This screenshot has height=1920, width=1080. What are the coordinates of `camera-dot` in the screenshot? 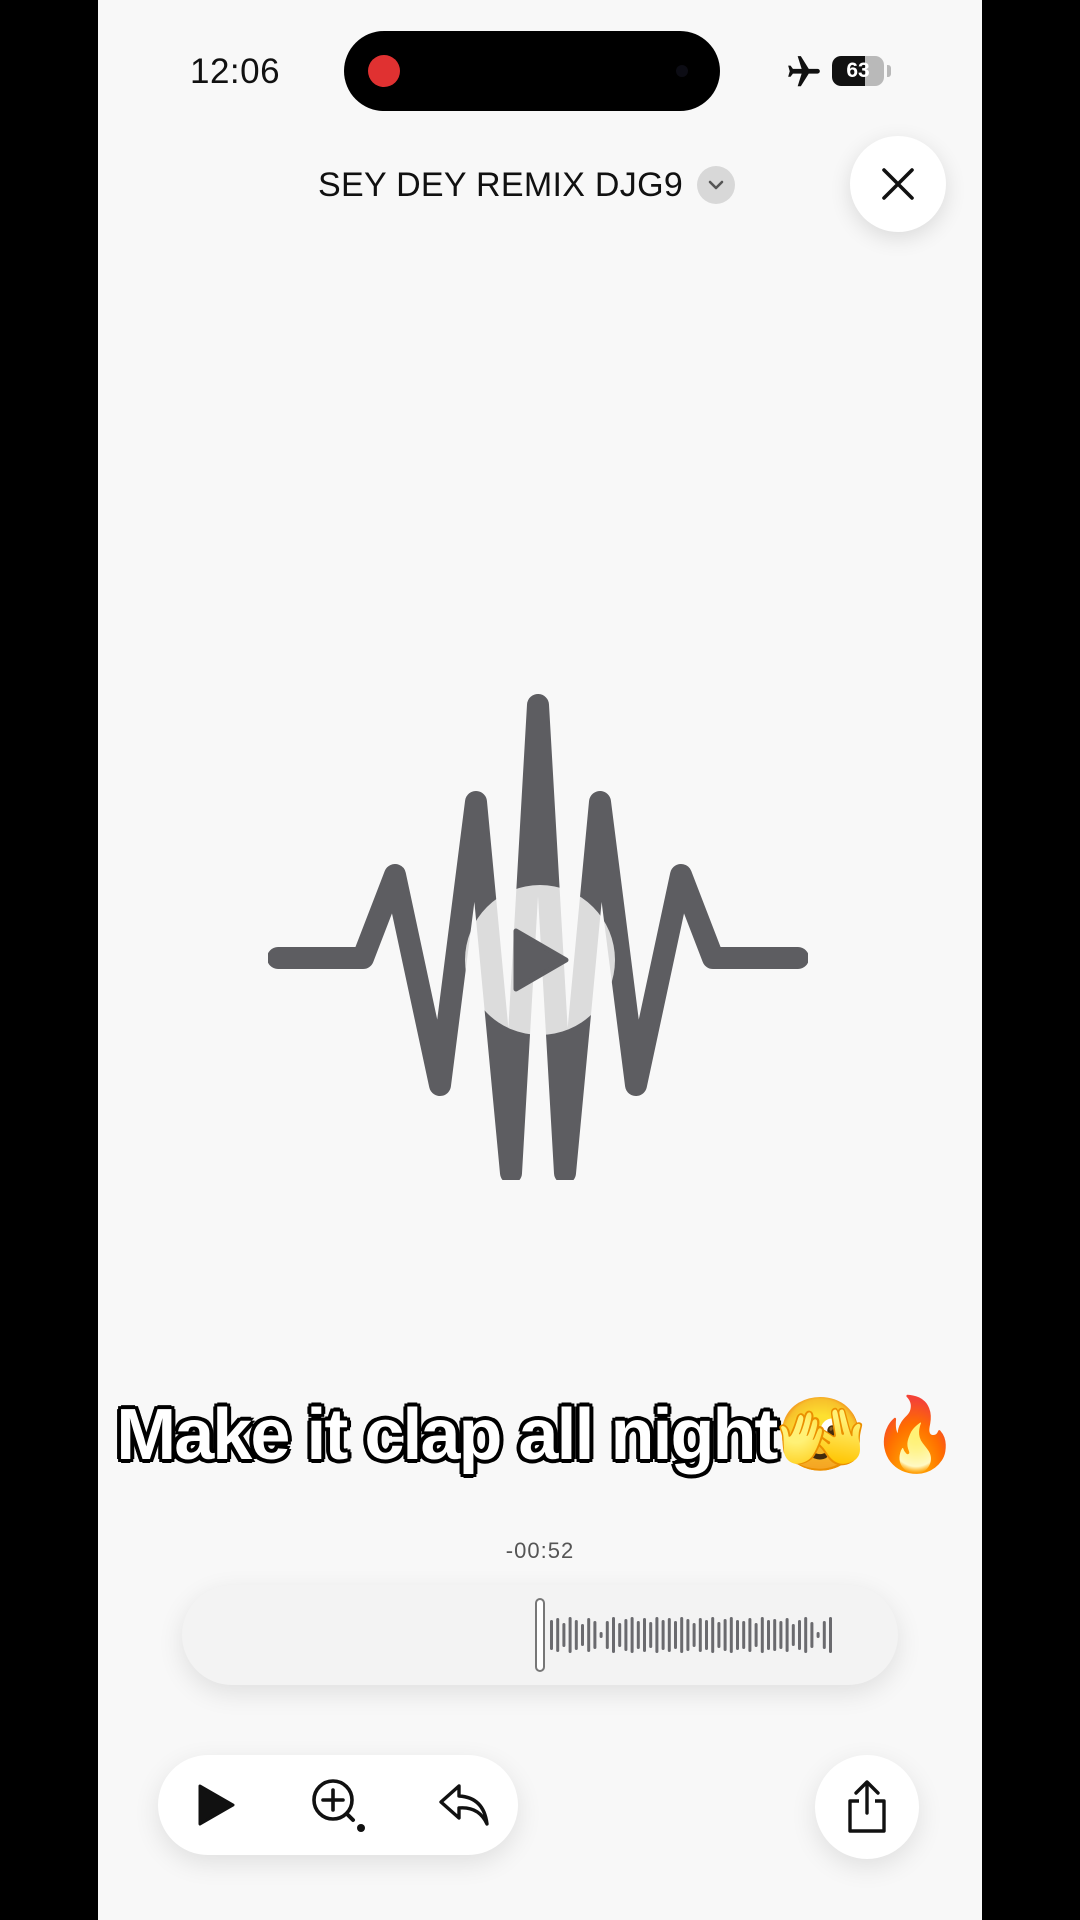 It's located at (682, 71).